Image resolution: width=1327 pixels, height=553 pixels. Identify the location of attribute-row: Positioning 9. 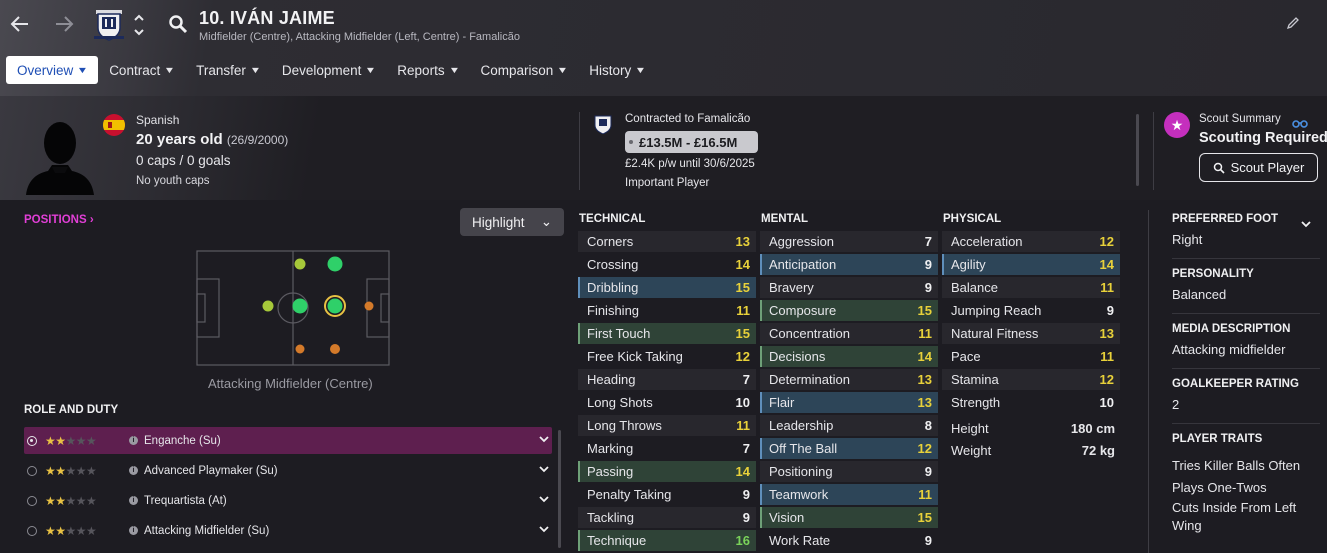
(849, 471).